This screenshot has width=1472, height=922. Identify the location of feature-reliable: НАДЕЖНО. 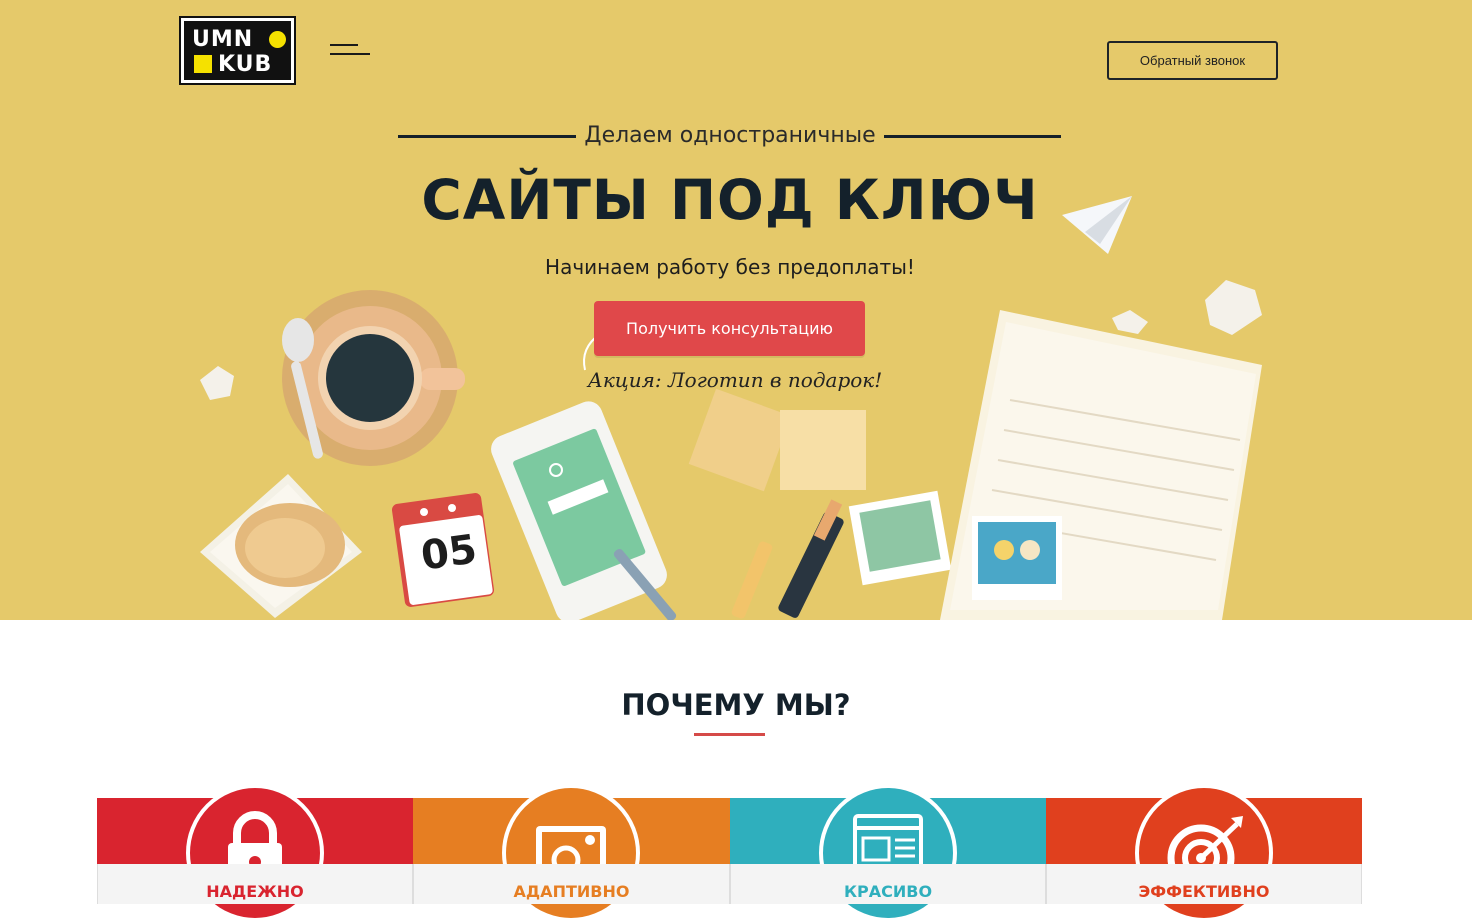
(255, 853).